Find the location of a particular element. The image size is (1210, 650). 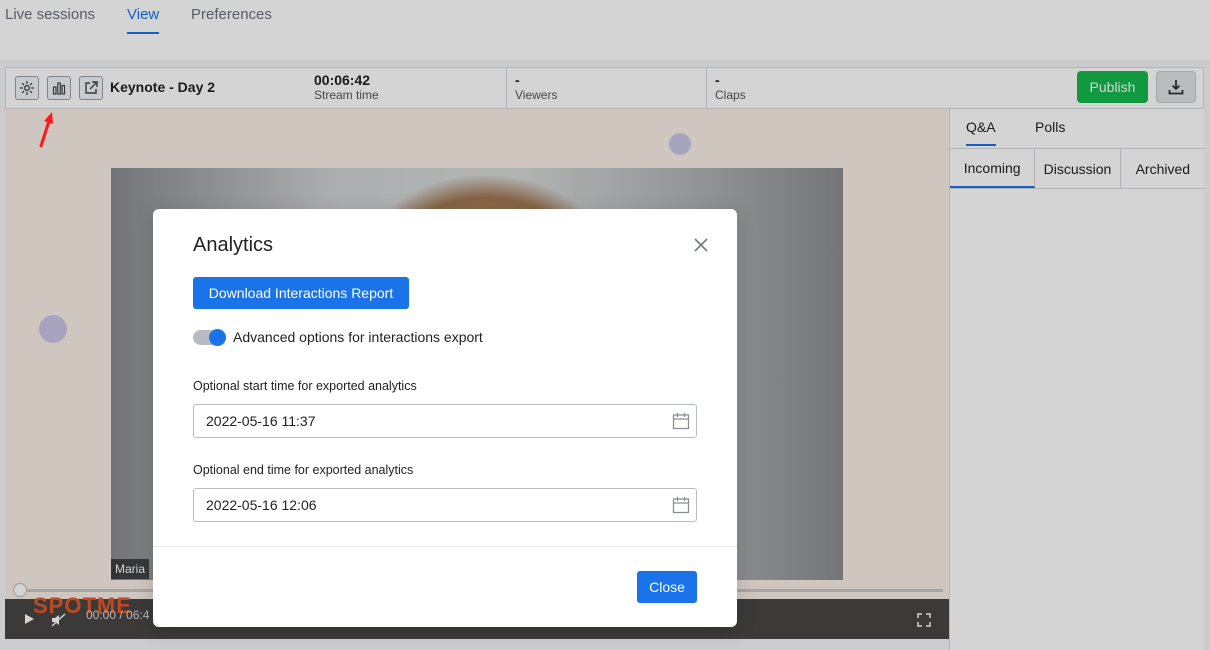

toggle-knob is located at coordinates (217, 337).